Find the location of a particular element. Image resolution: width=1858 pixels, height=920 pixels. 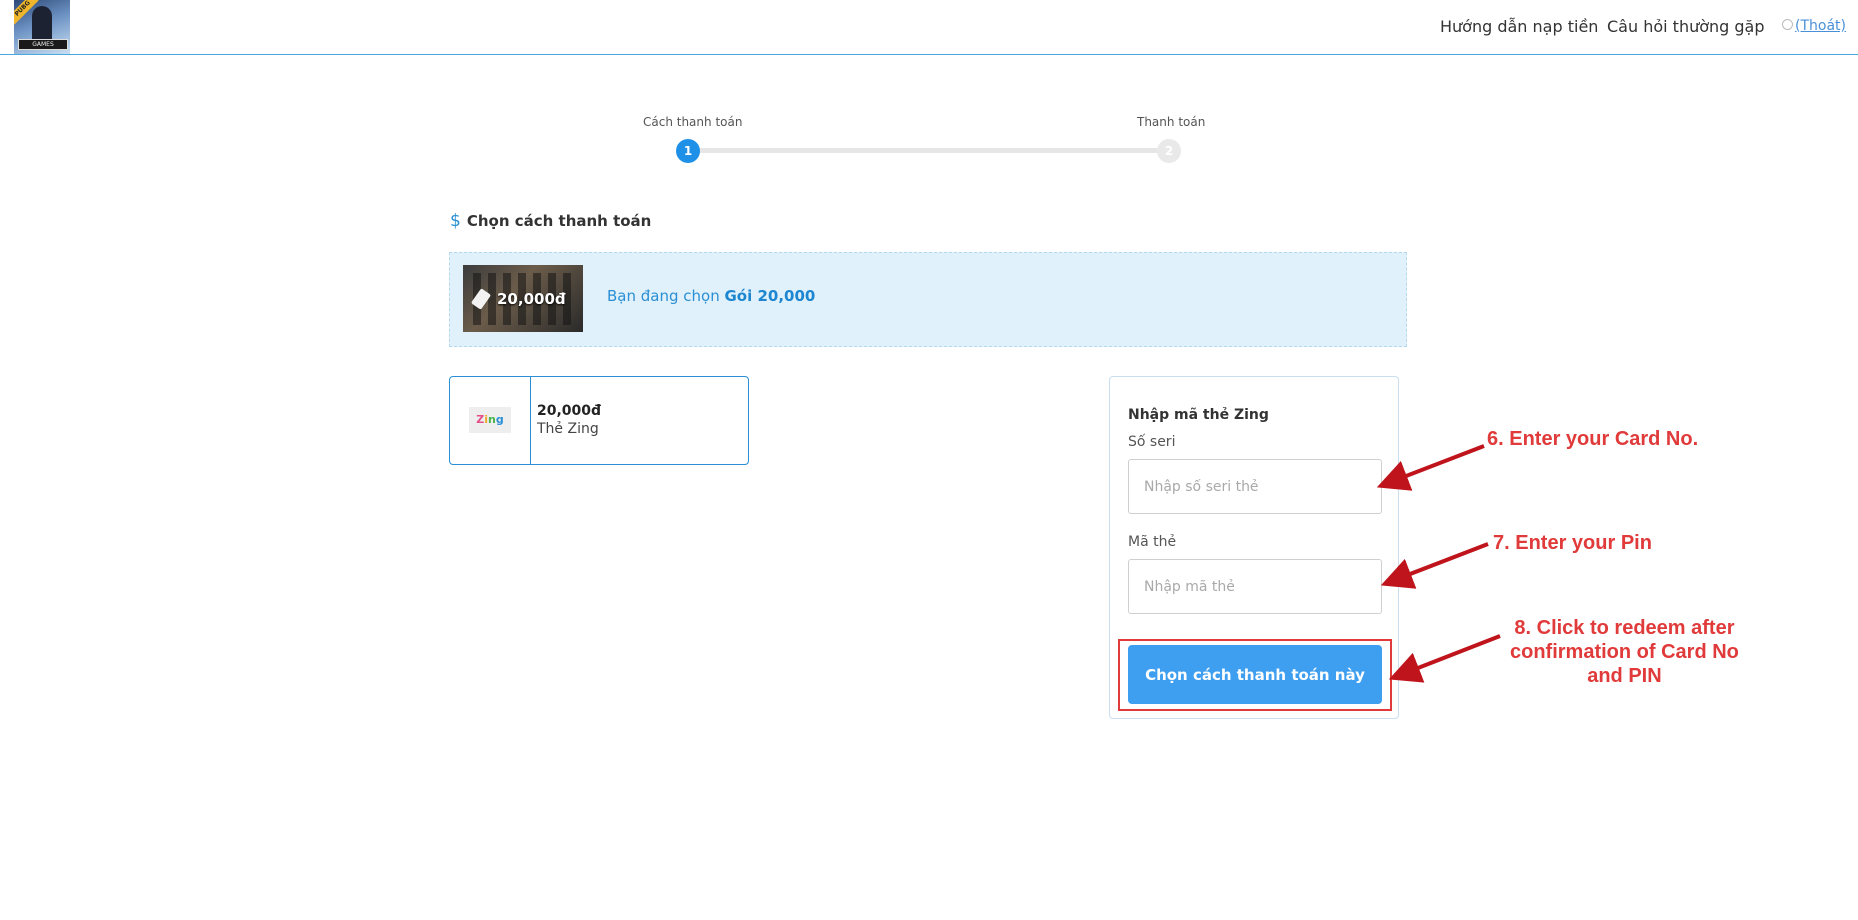

package-thumbnail: 20,000đ is located at coordinates (523, 298).